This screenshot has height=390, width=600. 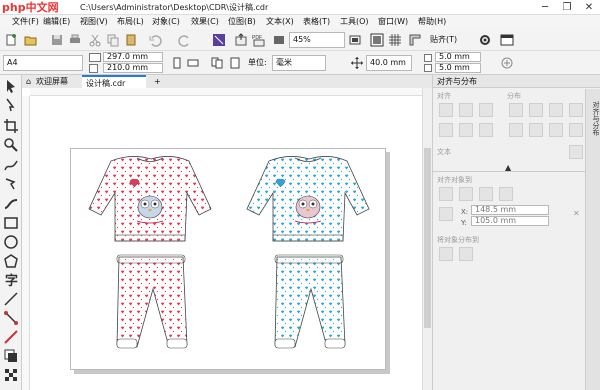 What do you see at coordinates (458, 57) in the screenshot?
I see `duplicate-x-field: 5.0 mm` at bounding box center [458, 57].